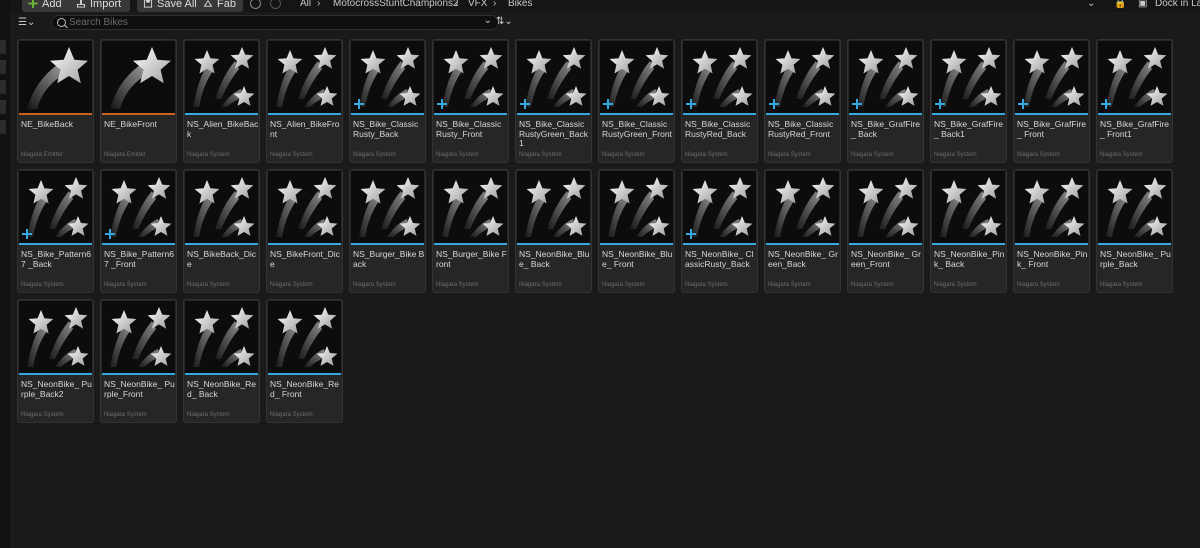  Describe the element at coordinates (208, 3) in the screenshot. I see `fab-icon` at that location.